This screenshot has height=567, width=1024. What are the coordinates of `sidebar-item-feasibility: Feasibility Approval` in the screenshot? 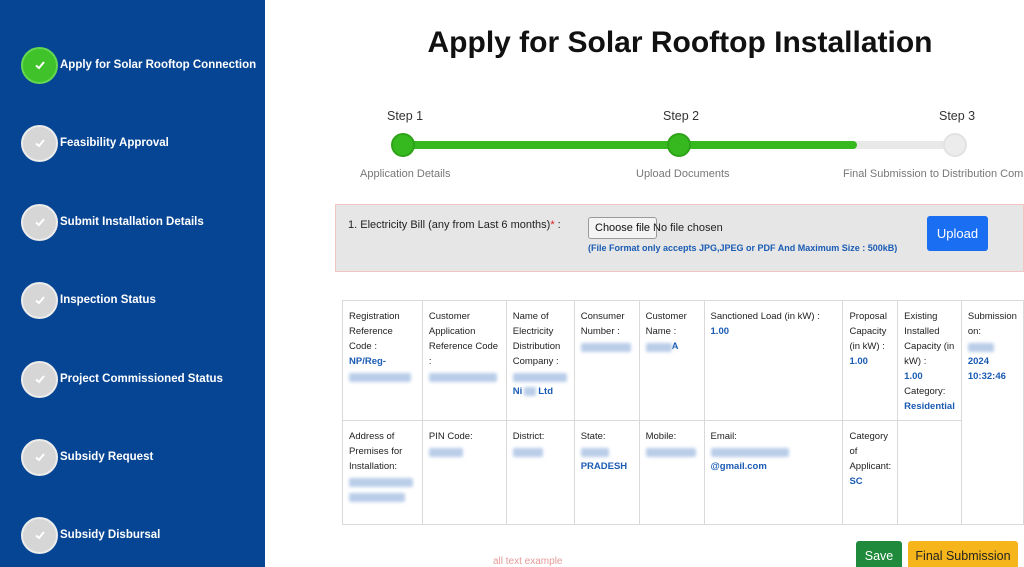 It's located at (95, 143).